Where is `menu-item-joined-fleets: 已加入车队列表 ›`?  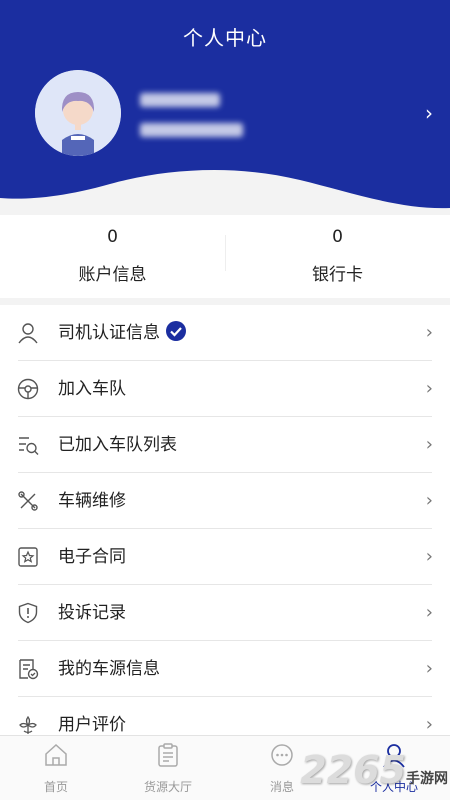
menu-item-joined-fleets: 已加入车队列表 › is located at coordinates (225, 445).